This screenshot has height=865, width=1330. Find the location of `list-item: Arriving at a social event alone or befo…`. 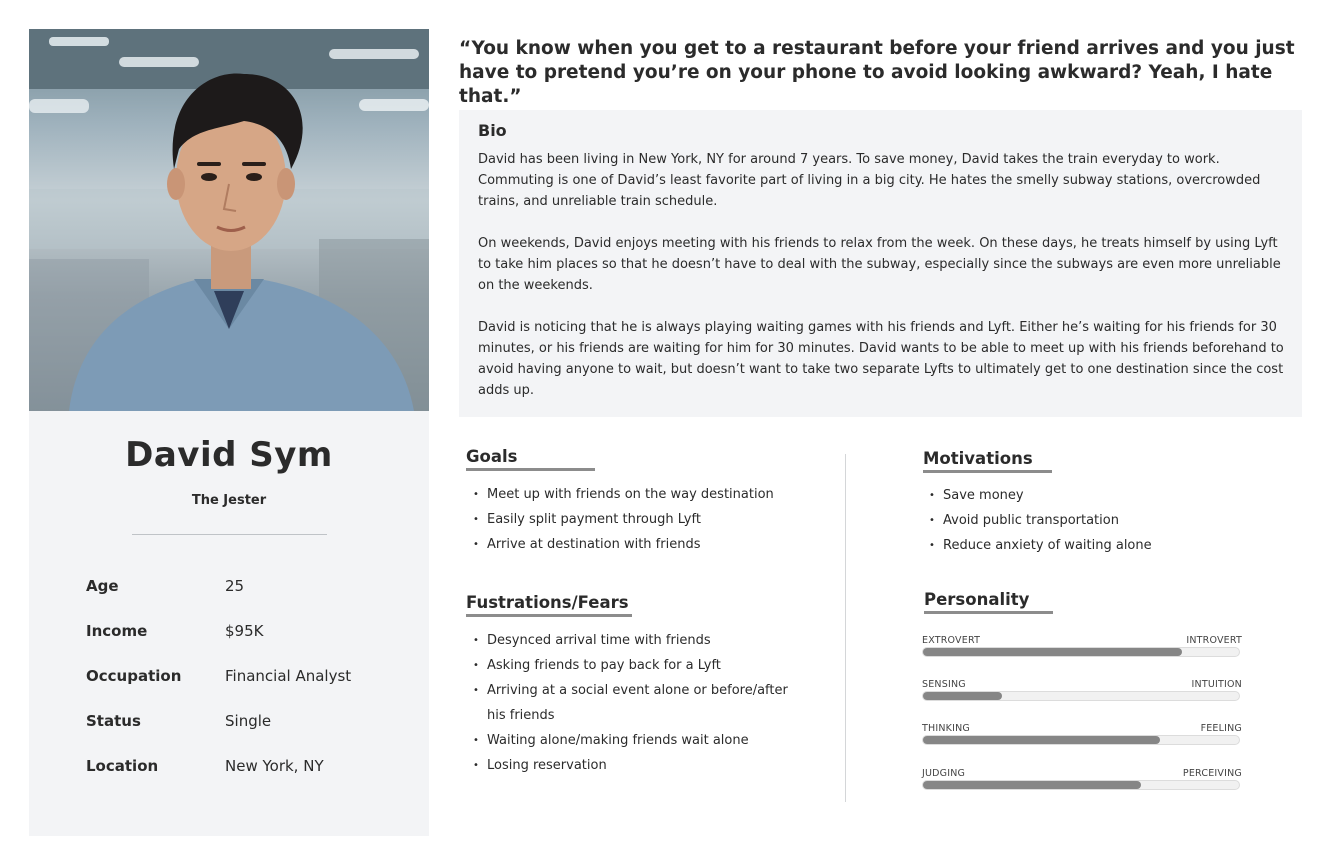

list-item: Arriving at a social event alone or befo… is located at coordinates (631, 703).